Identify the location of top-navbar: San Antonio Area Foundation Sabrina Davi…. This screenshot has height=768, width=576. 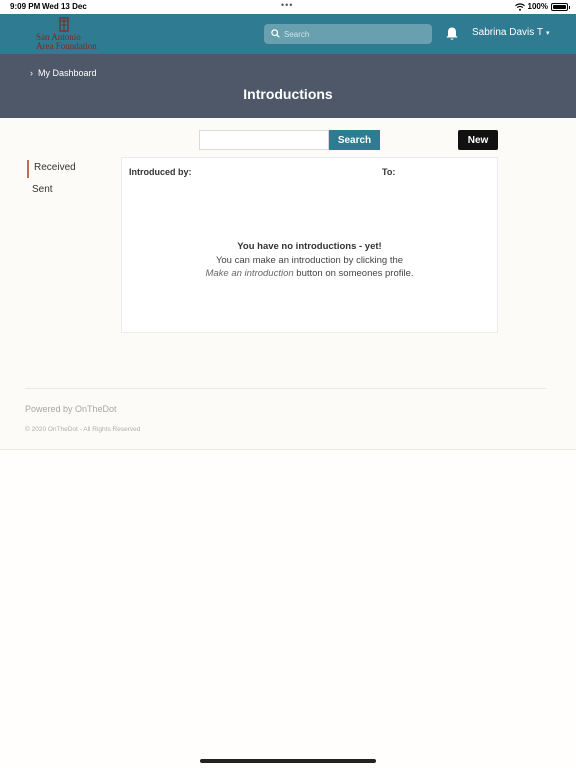
(288, 34).